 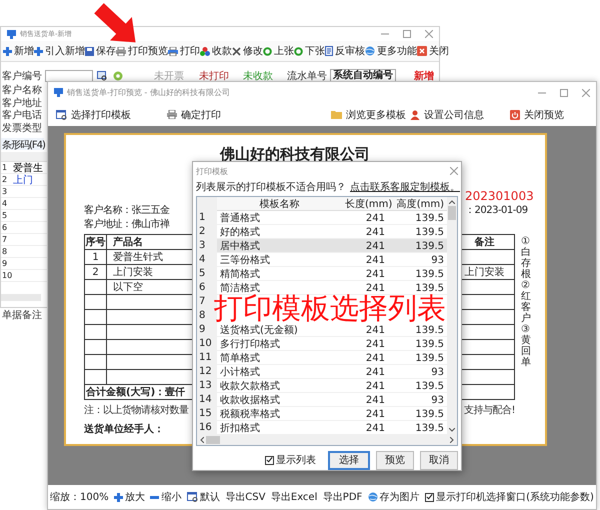 What do you see at coordinates (370, 51) in the screenshot?
I see `globe-icon` at bounding box center [370, 51].